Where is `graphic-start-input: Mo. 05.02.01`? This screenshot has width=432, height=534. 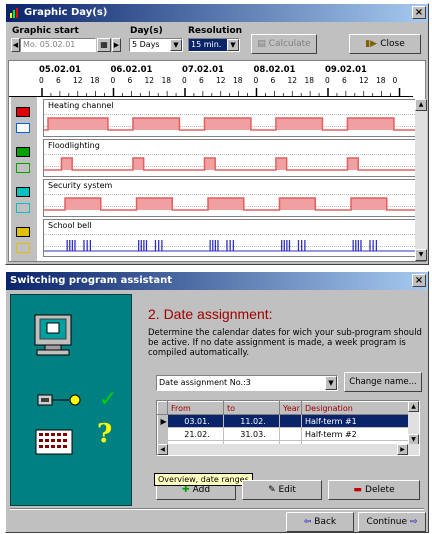 graphic-start-input: Mo. 05.02.01 is located at coordinates (58, 45).